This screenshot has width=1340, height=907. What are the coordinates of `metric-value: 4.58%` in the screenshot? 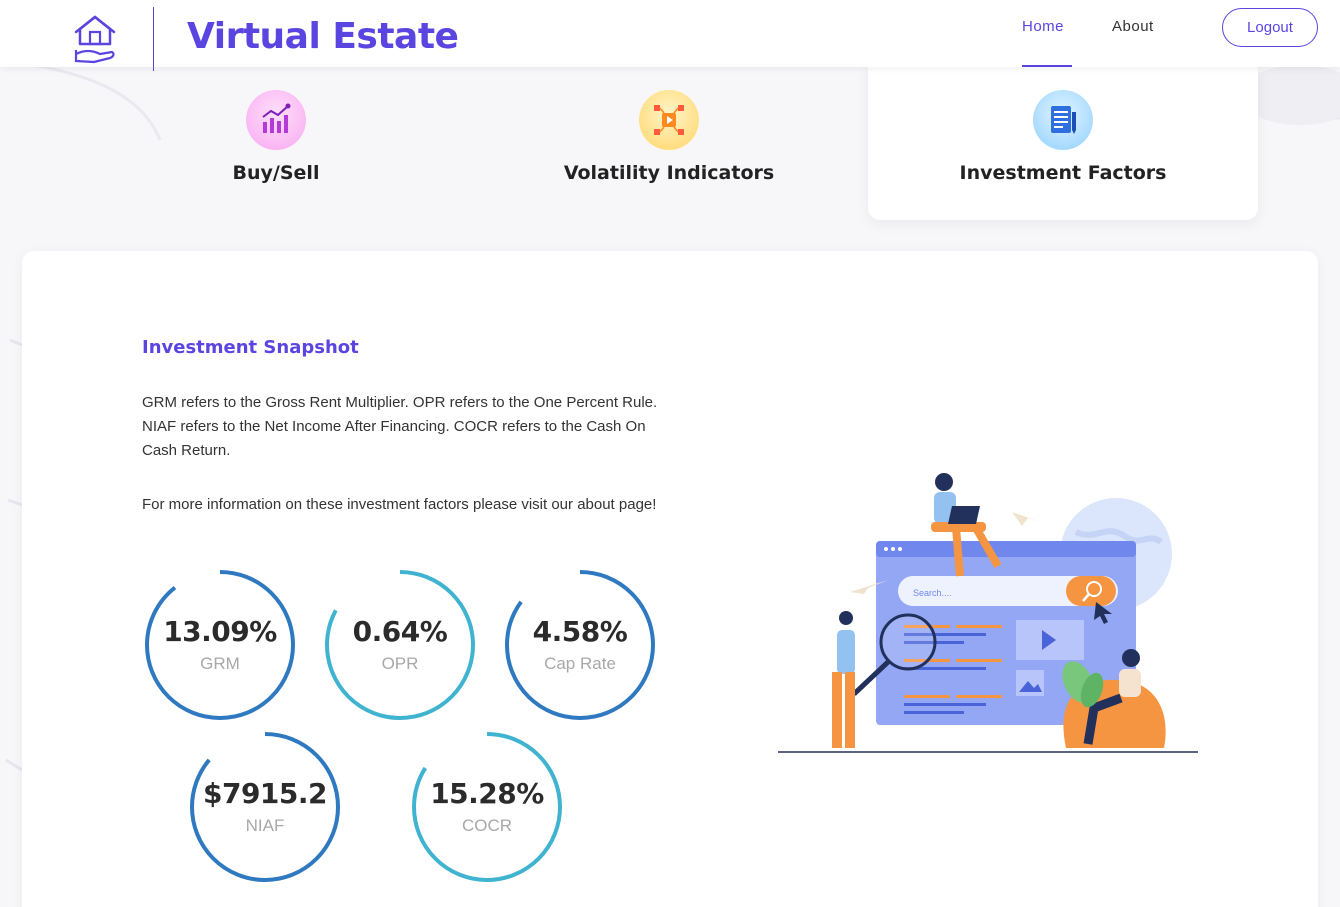 It's located at (580, 631).